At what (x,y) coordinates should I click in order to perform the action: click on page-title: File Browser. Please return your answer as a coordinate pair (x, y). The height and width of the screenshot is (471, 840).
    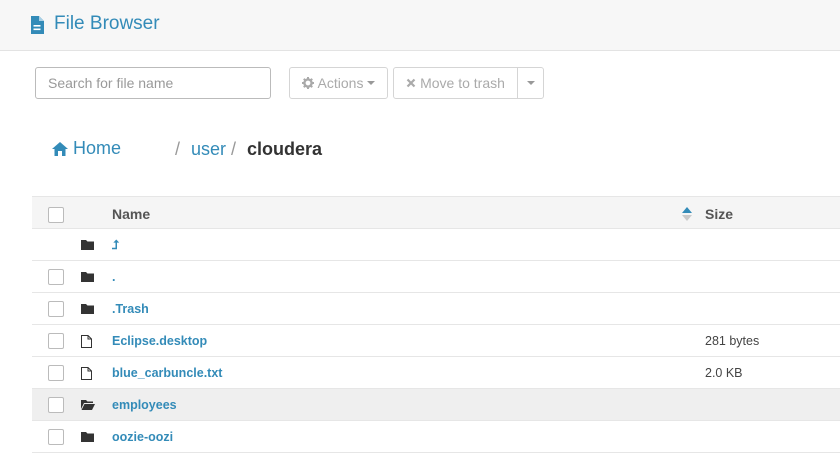
    Looking at the image, I should click on (107, 23).